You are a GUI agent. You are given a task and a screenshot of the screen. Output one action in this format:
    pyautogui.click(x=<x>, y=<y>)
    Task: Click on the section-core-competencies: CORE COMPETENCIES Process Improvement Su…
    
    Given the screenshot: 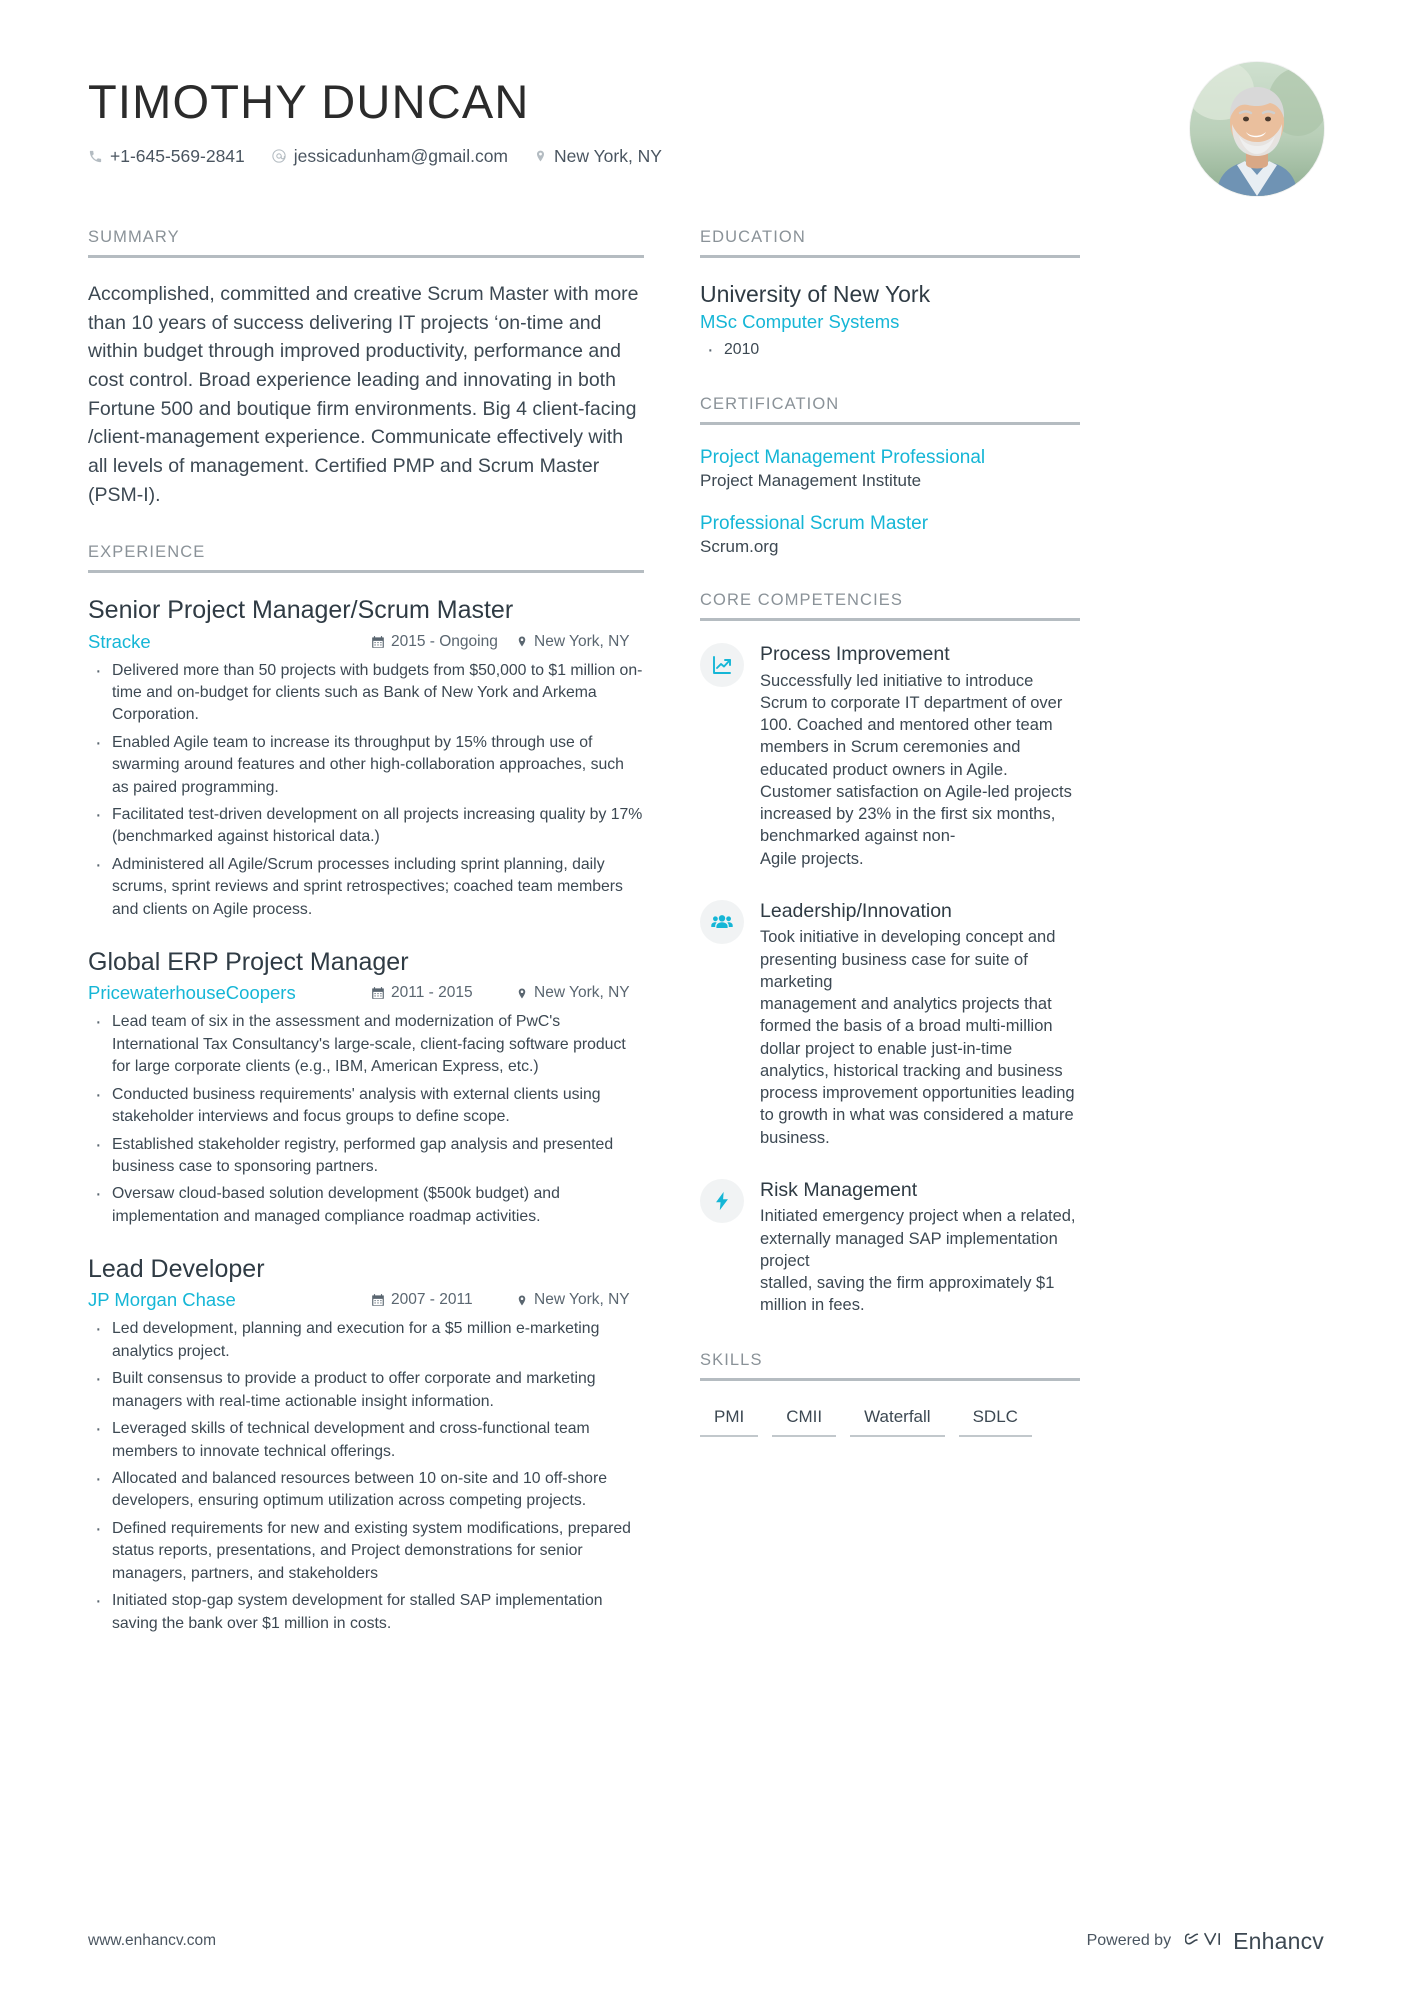 What is the action you would take?
    pyautogui.click(x=890, y=954)
    